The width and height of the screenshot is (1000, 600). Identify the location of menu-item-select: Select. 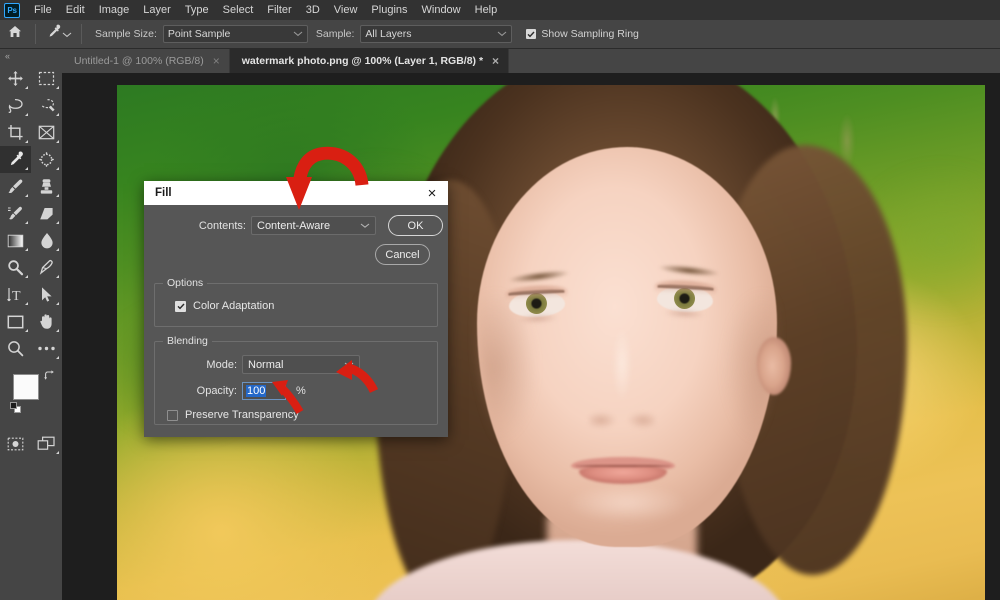
(238, 10).